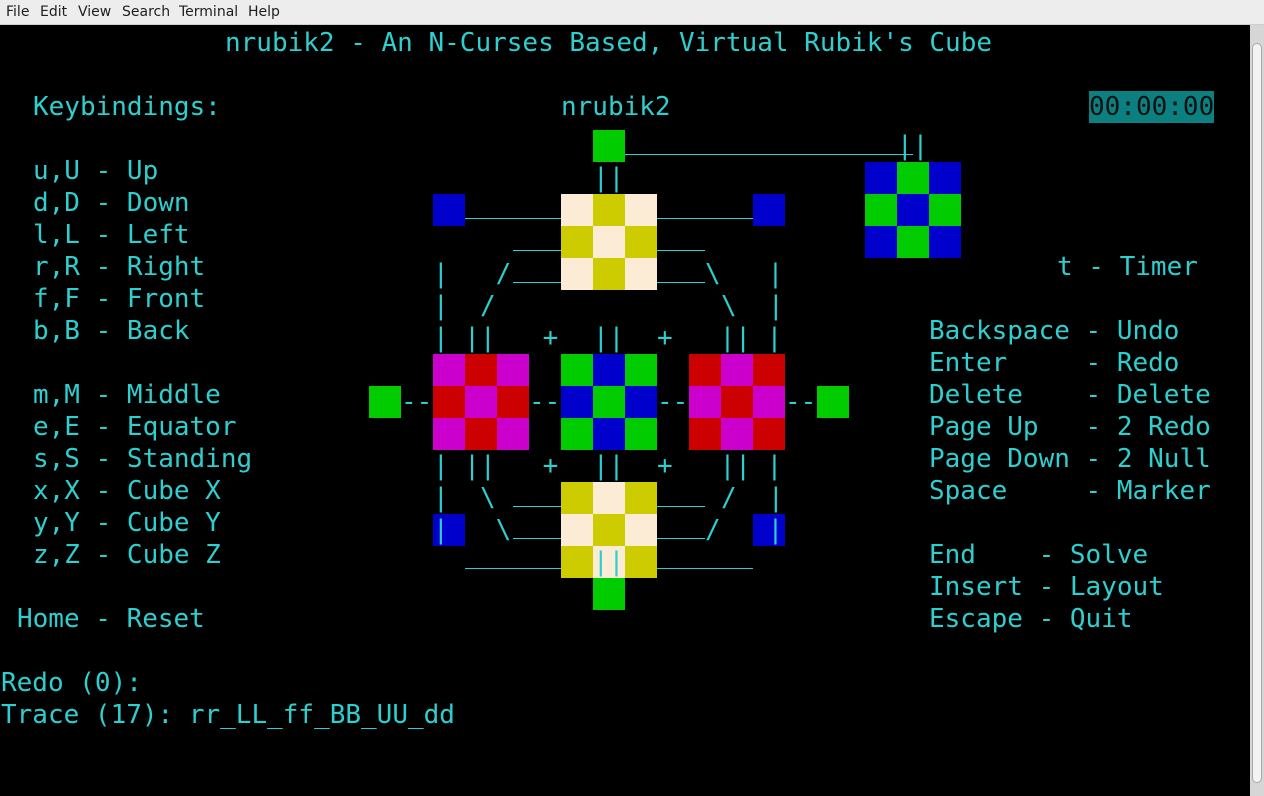  I want to click on keybinding-row: Delete - Delete, so click(1070, 395).